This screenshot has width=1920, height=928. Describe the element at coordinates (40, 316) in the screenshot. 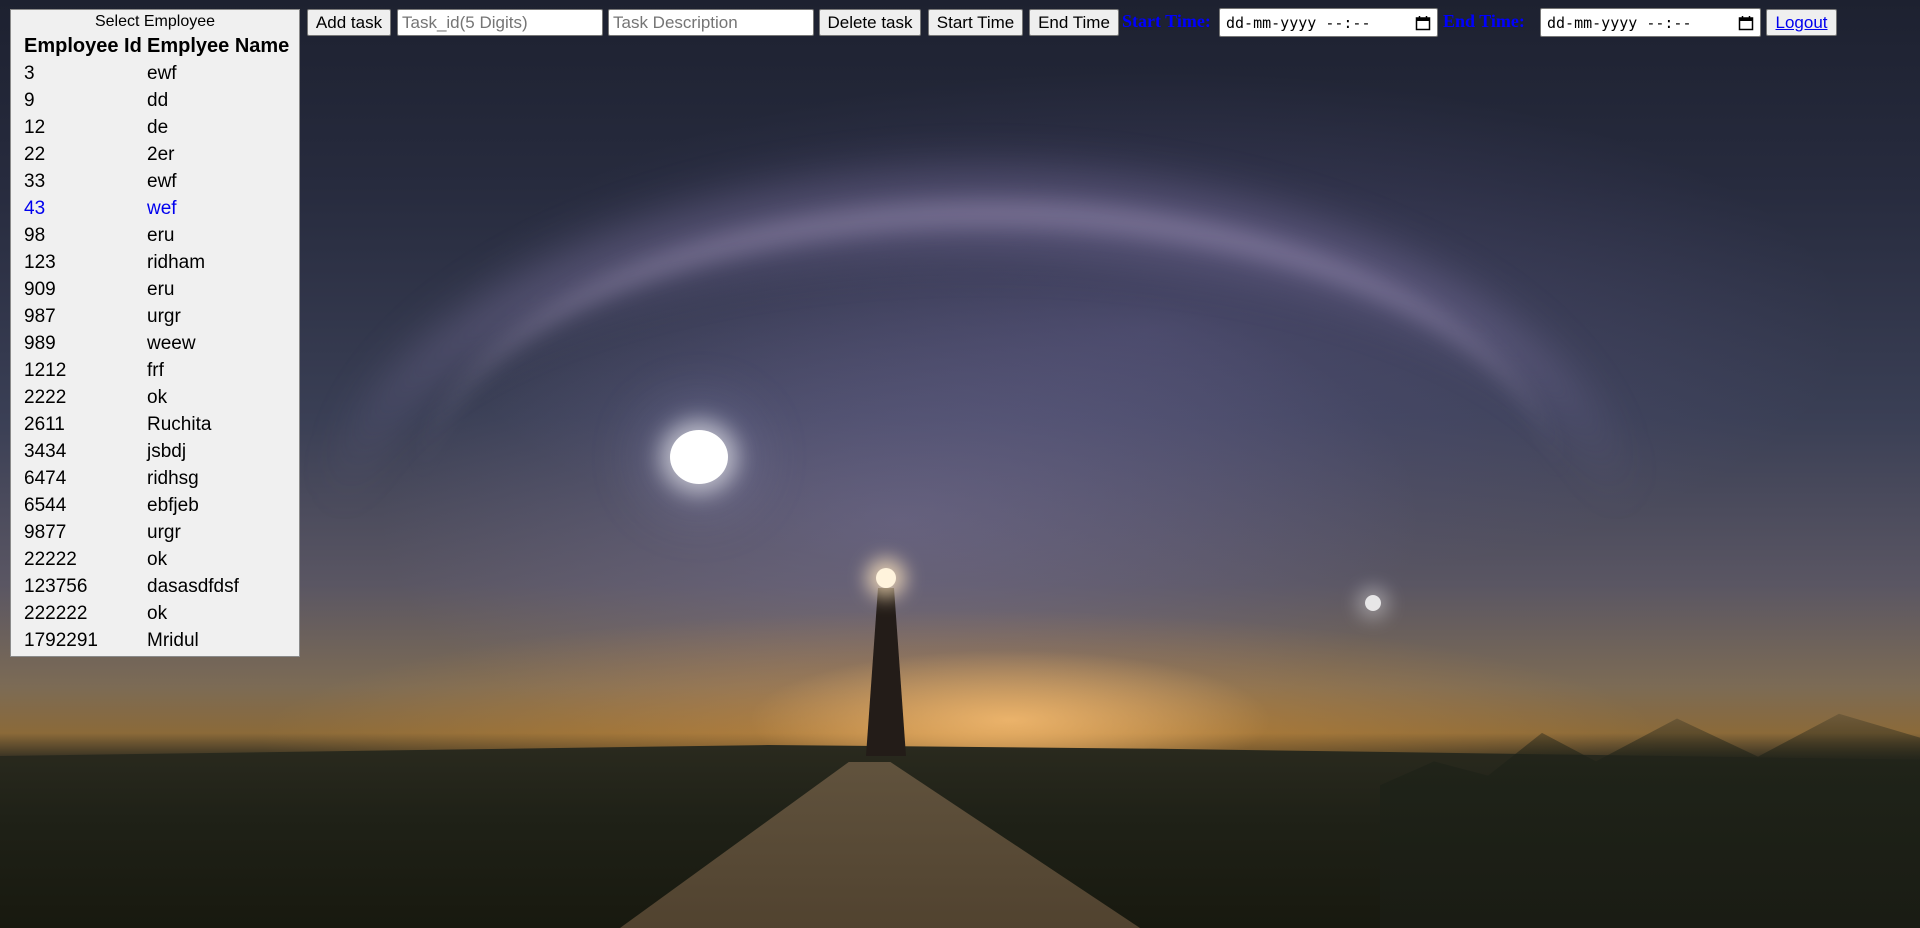

I see `employee-id-cell: 987` at that location.